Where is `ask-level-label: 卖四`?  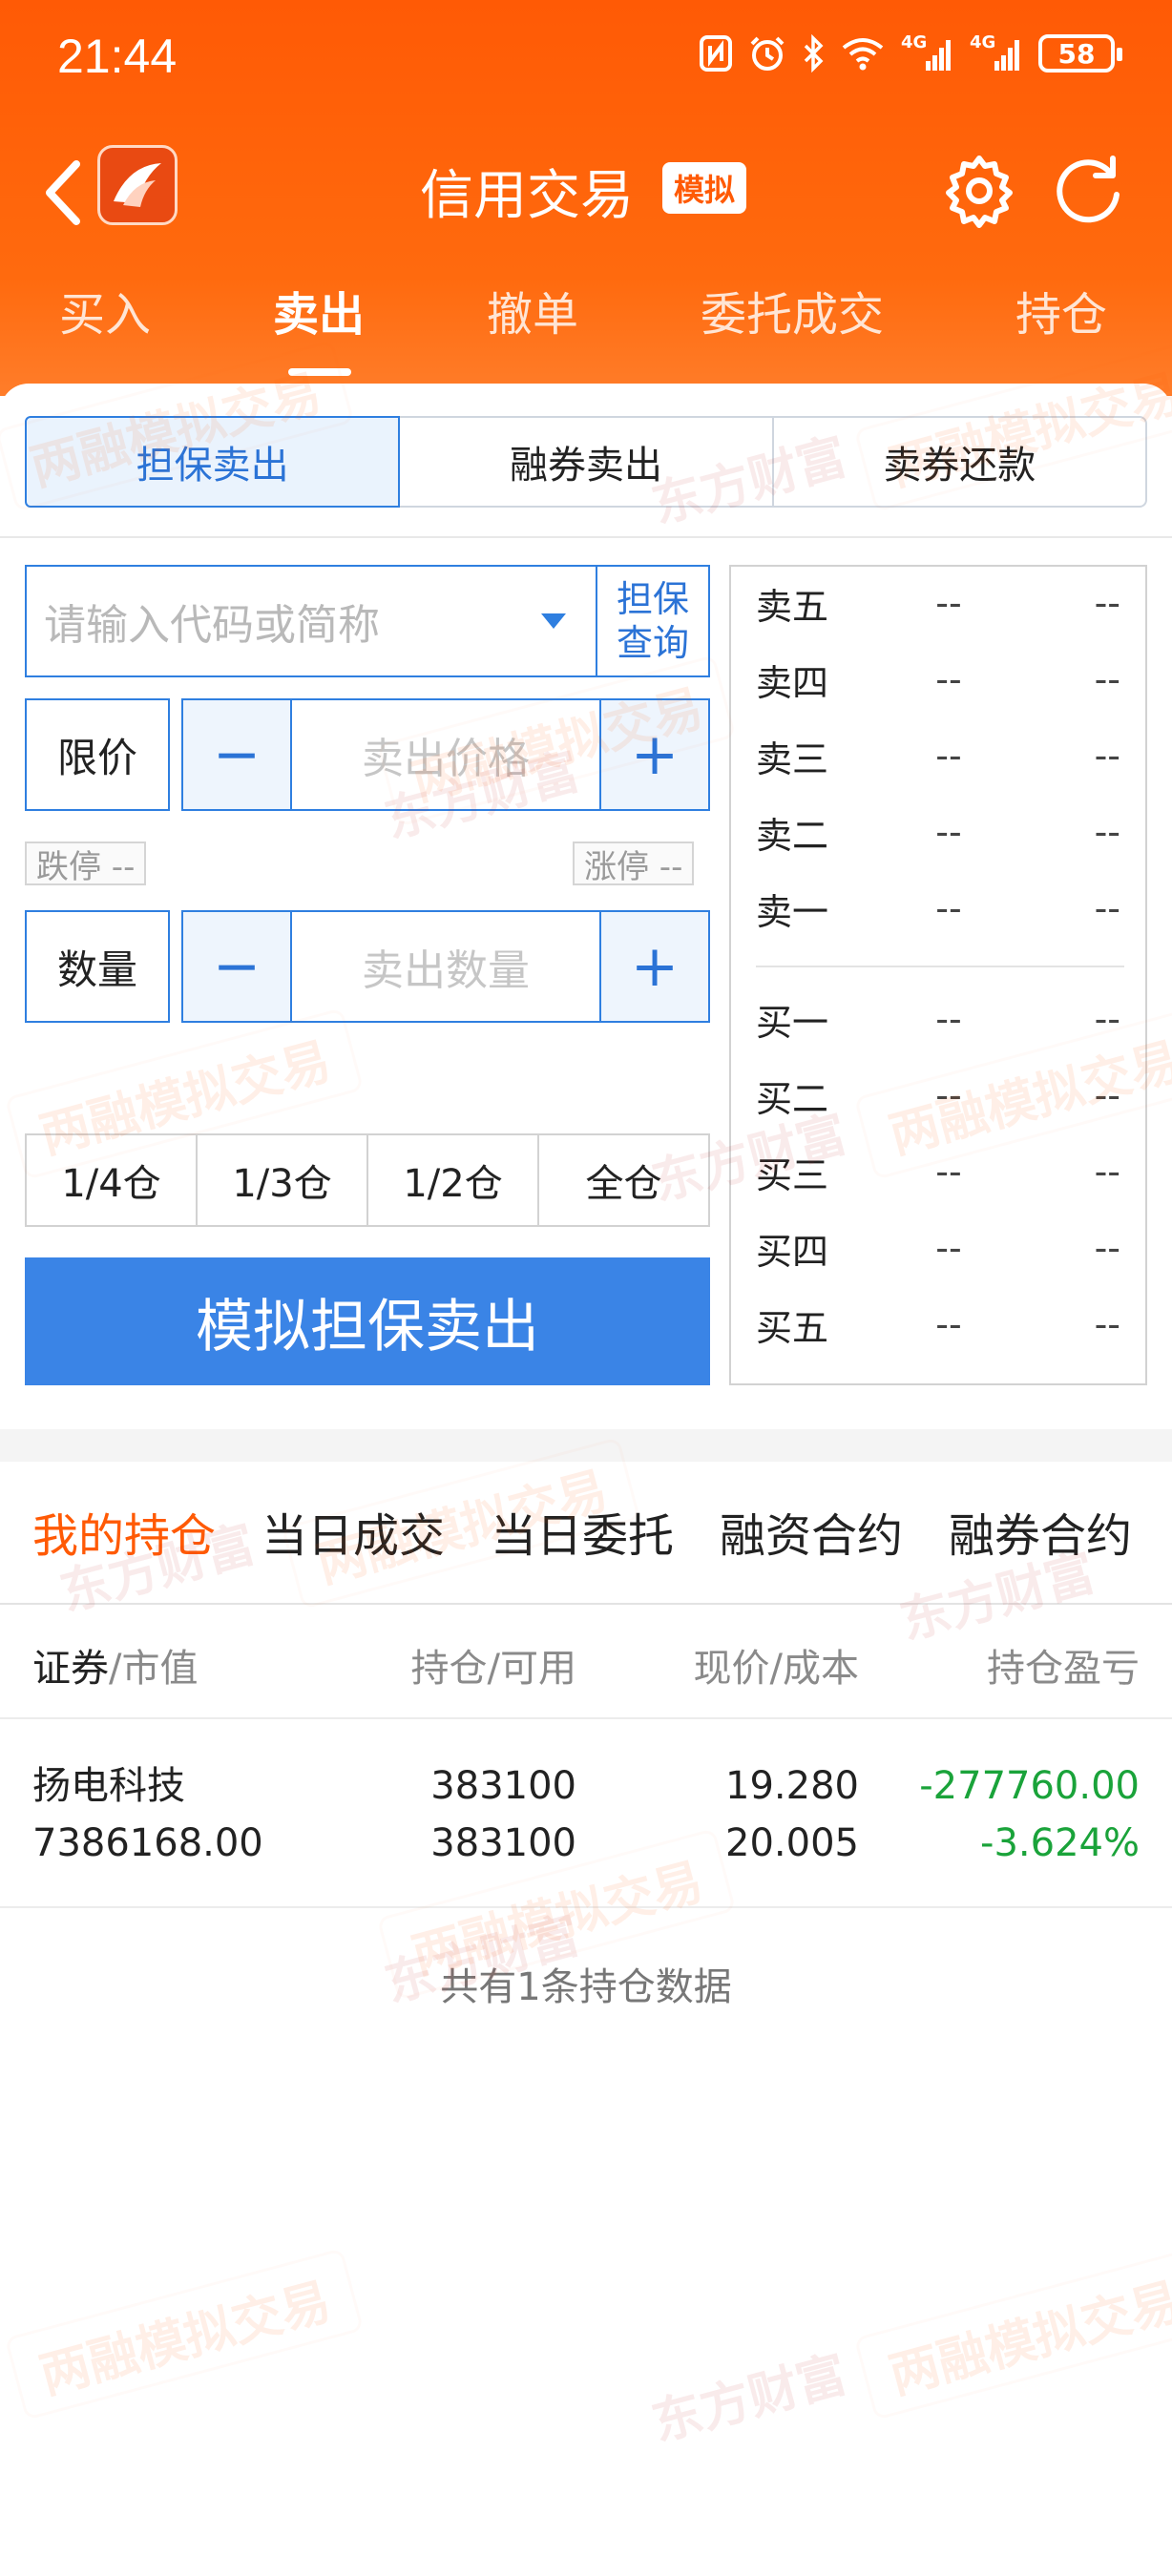
ask-level-label: 卖四 is located at coordinates (792, 682).